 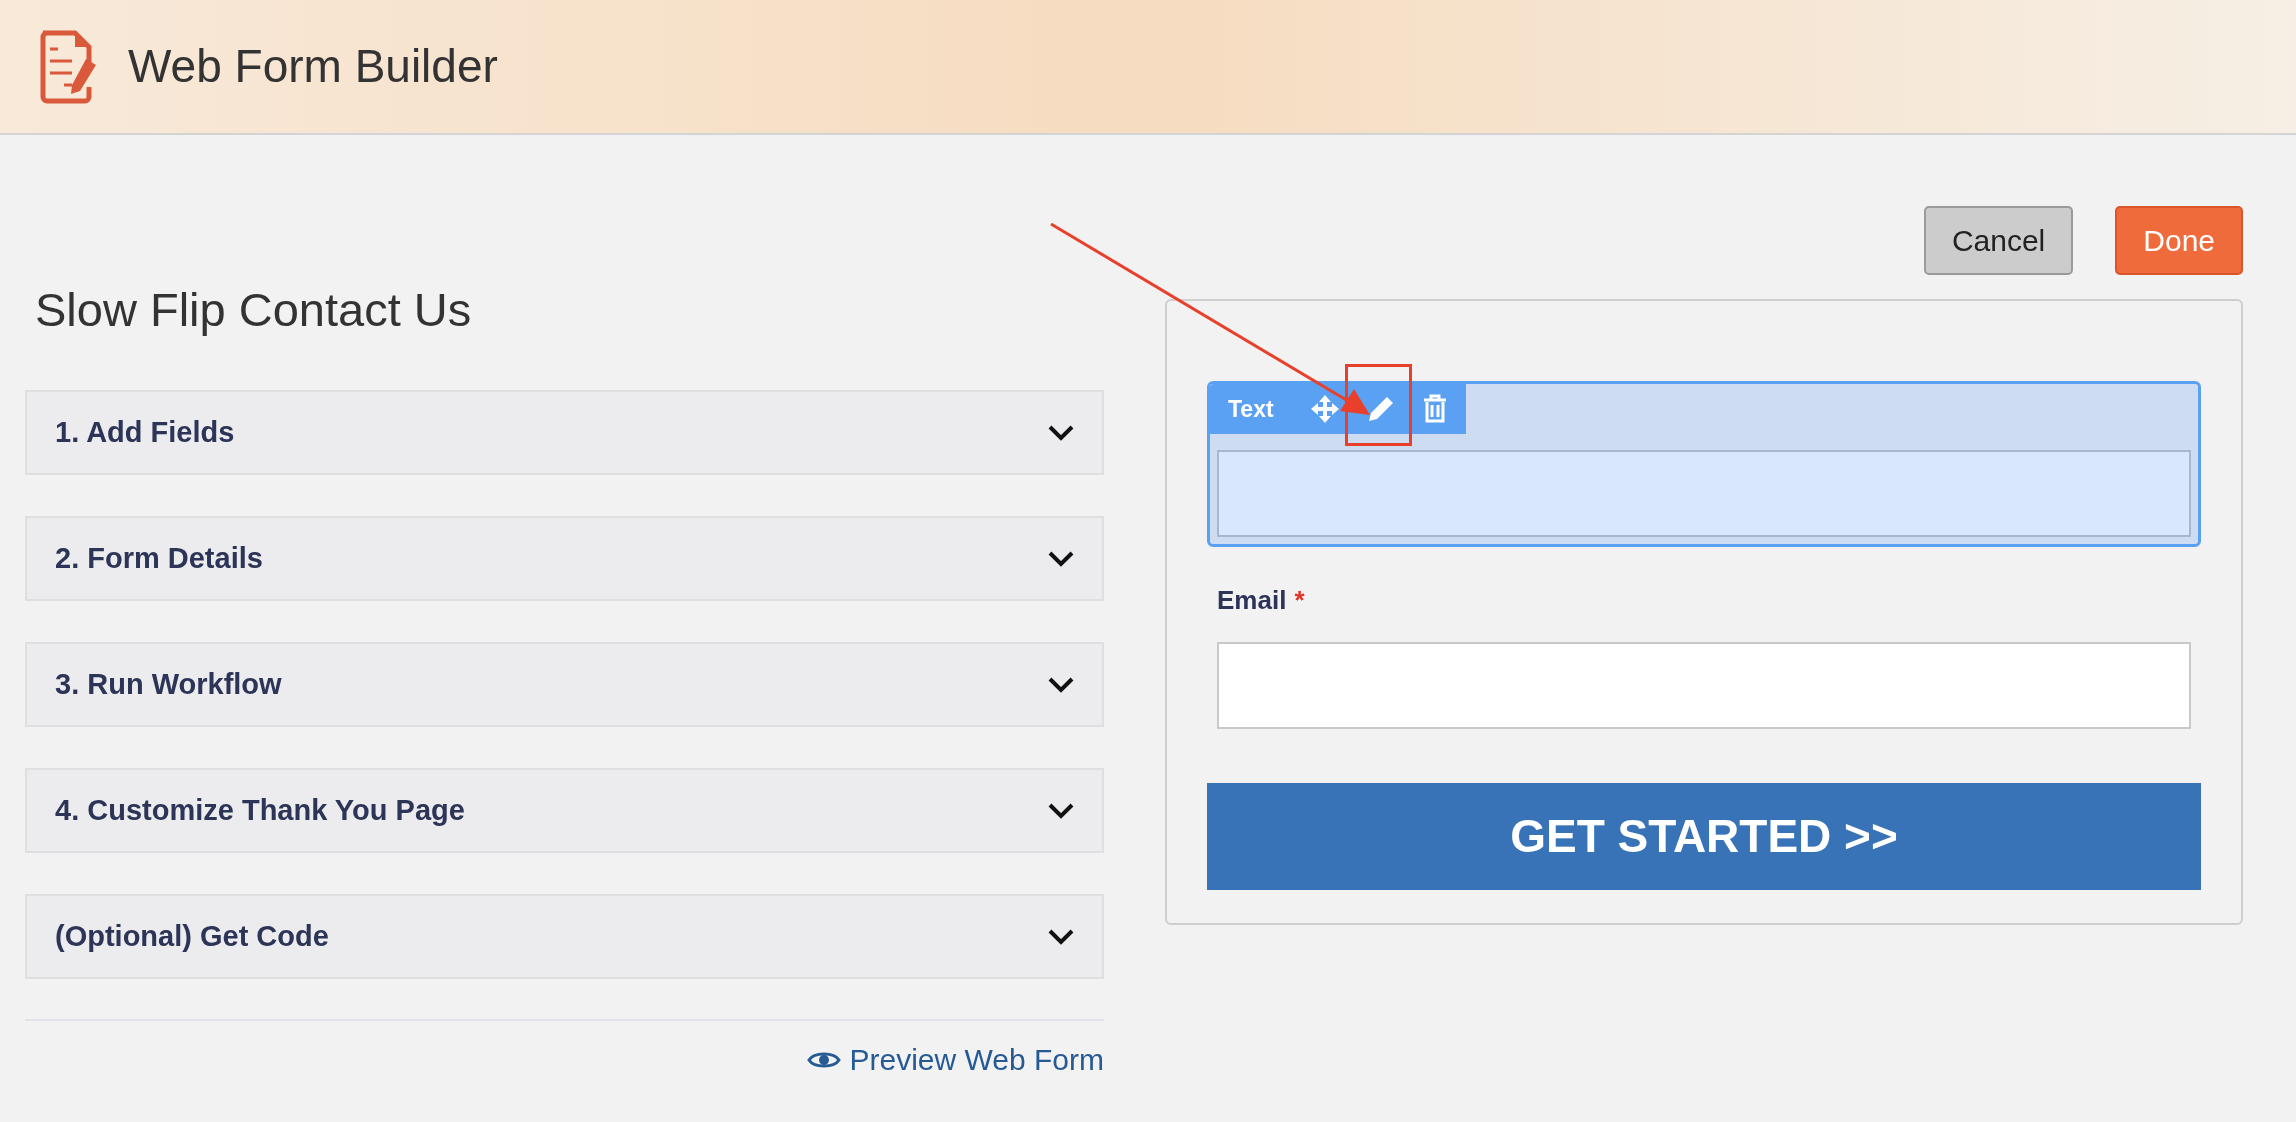 What do you see at coordinates (254, 312) in the screenshot?
I see `form-title: Slow Flip Contact Us` at bounding box center [254, 312].